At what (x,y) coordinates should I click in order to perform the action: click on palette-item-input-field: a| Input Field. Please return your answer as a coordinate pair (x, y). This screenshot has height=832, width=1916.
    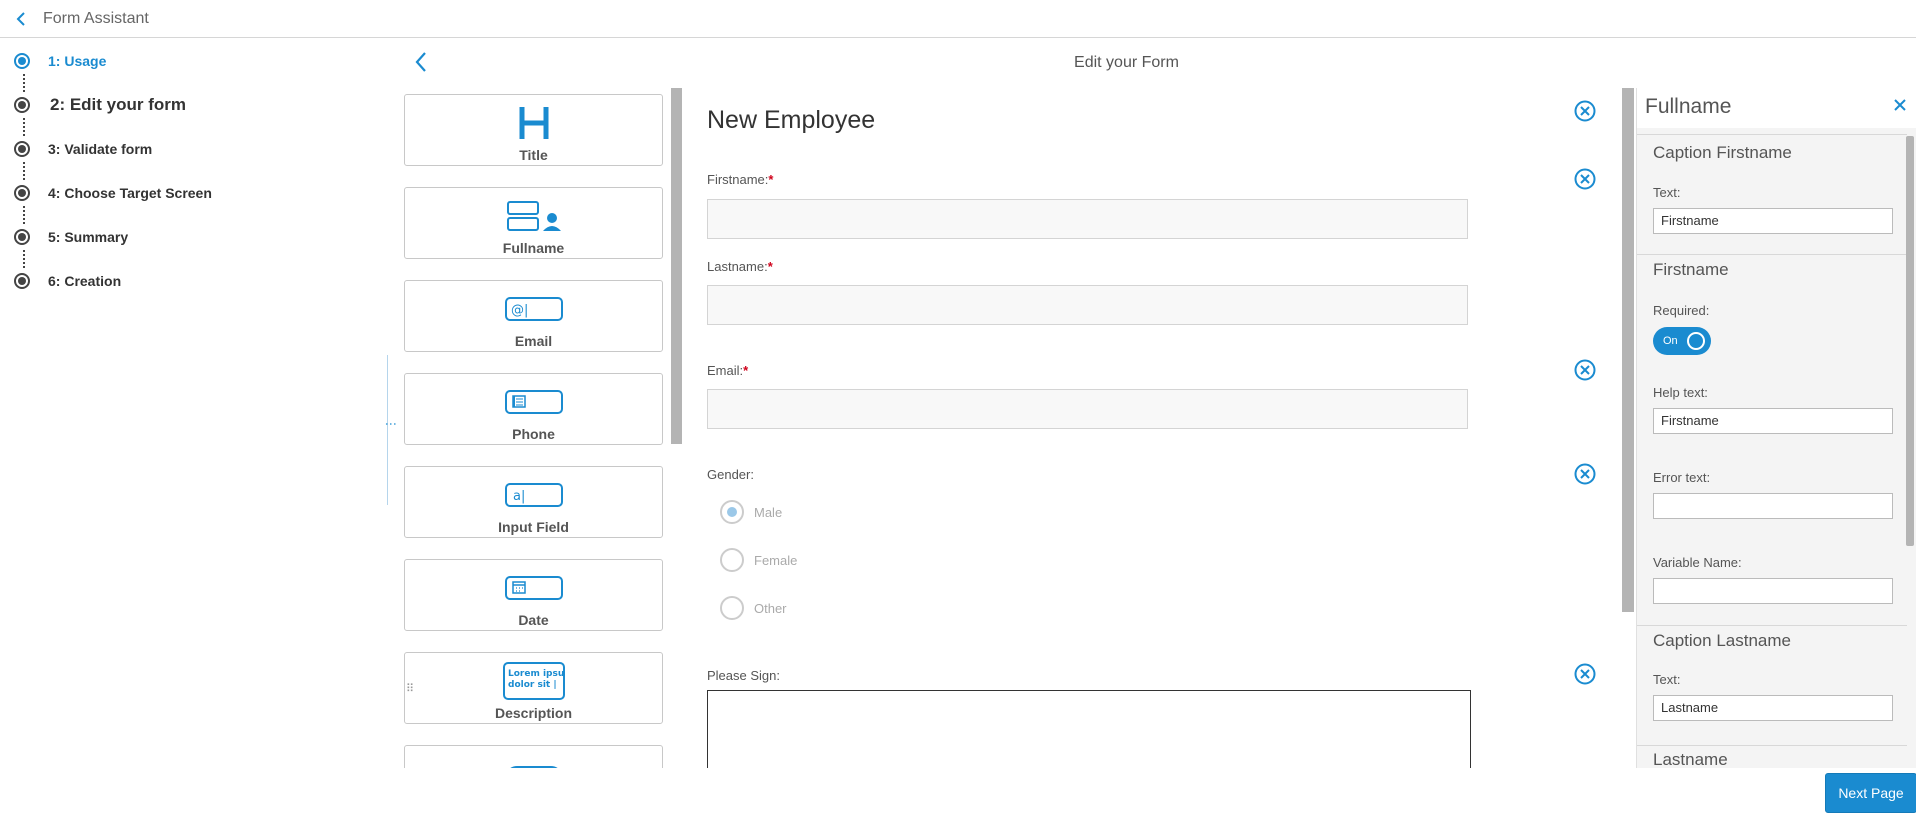
    Looking at the image, I should click on (533, 502).